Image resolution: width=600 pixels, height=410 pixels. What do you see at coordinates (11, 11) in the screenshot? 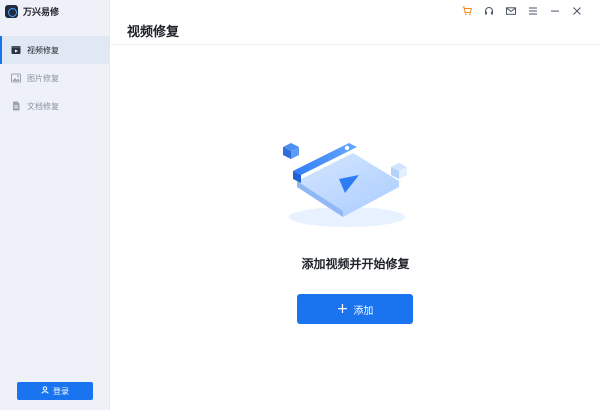
I see `app-logo-icon` at bounding box center [11, 11].